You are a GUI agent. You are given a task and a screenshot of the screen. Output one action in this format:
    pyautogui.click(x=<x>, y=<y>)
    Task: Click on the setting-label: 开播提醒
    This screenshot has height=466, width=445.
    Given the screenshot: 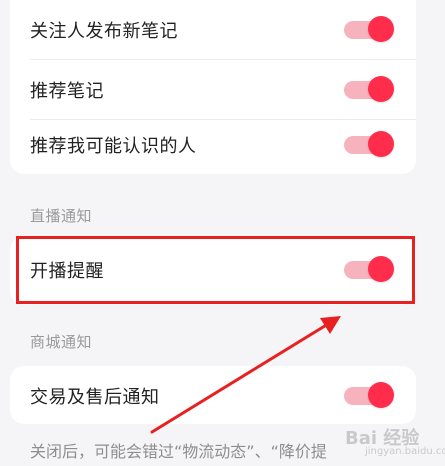 What is the action you would take?
    pyautogui.click(x=67, y=271)
    